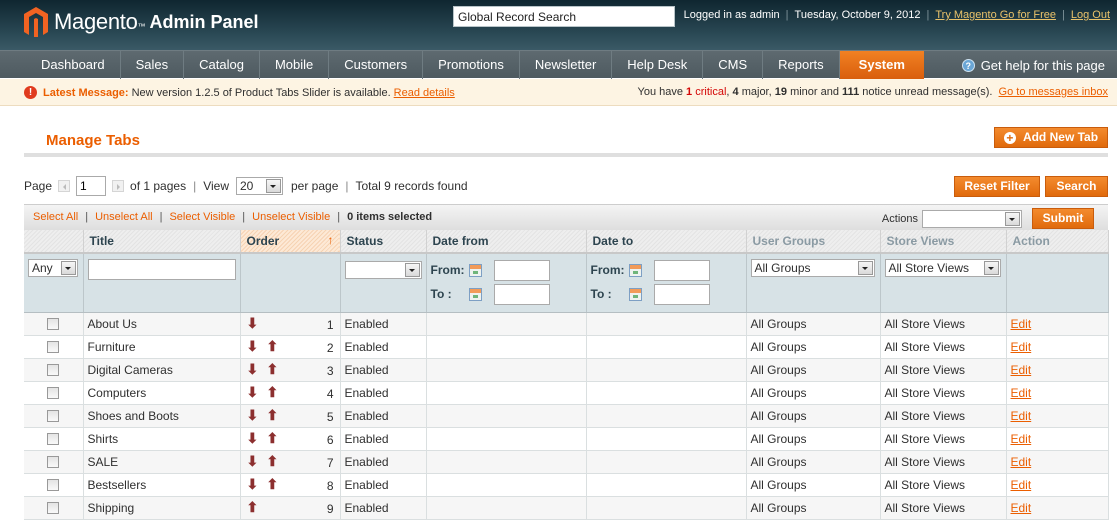 Image resolution: width=1117 pixels, height=527 pixels. I want to click on read-details-link: Read details, so click(424, 93).